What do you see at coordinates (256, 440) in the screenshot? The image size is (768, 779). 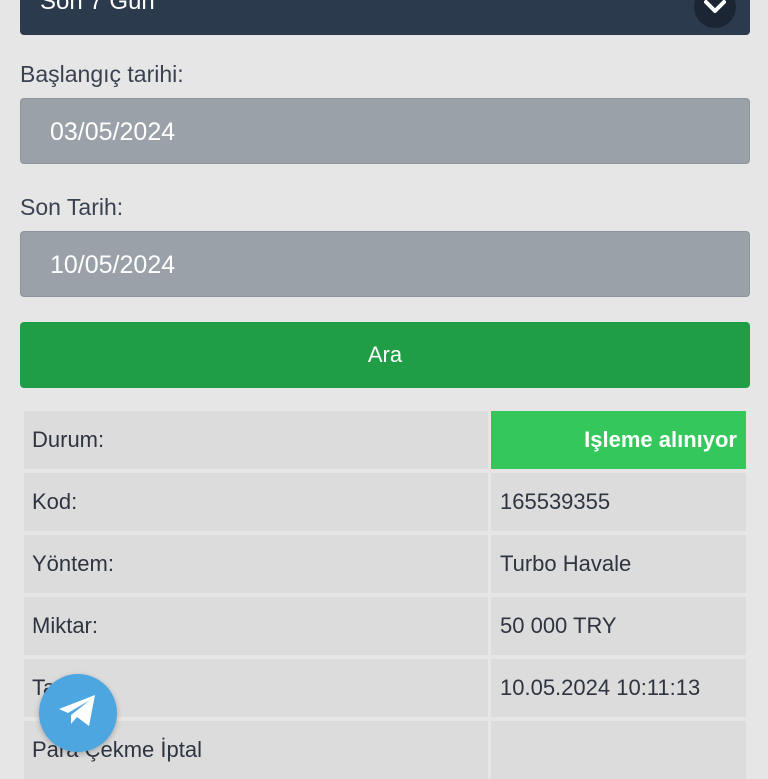 I see `status-label: Durum:` at bounding box center [256, 440].